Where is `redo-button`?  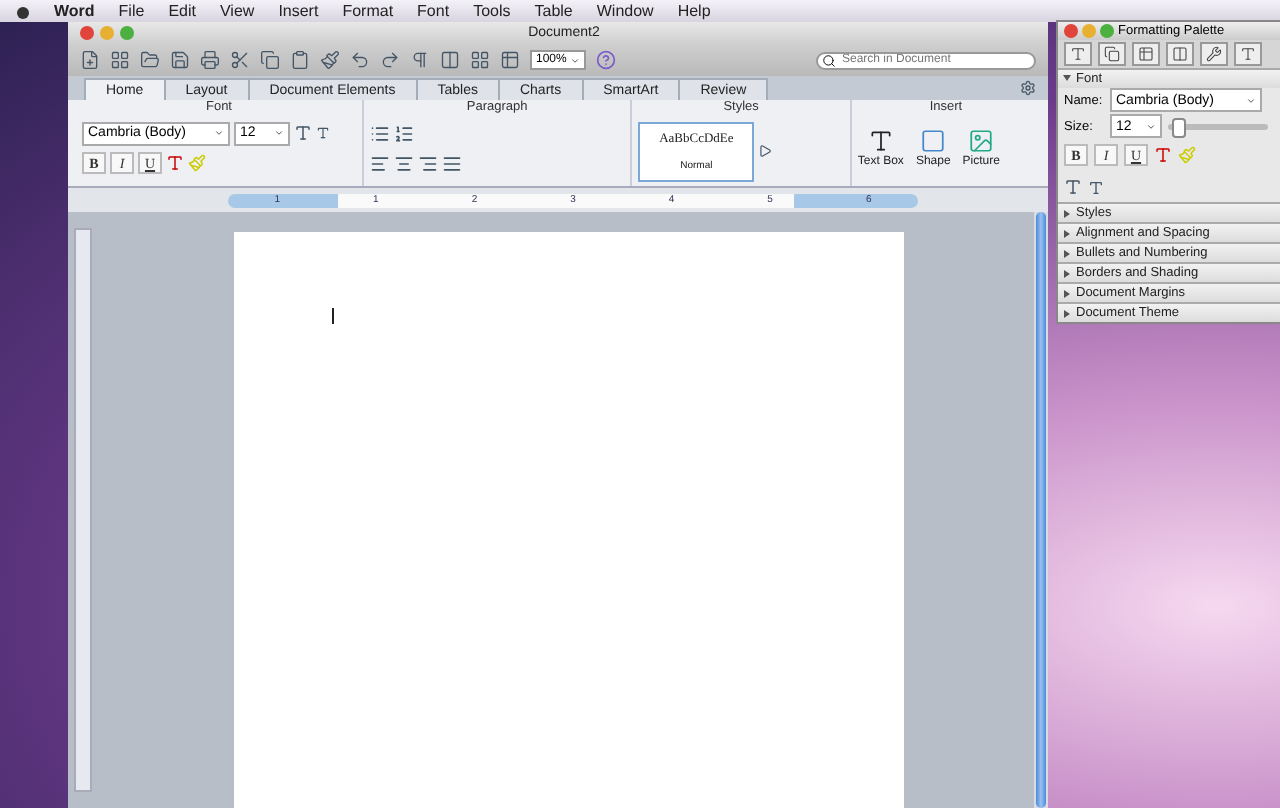 redo-button is located at coordinates (390, 60).